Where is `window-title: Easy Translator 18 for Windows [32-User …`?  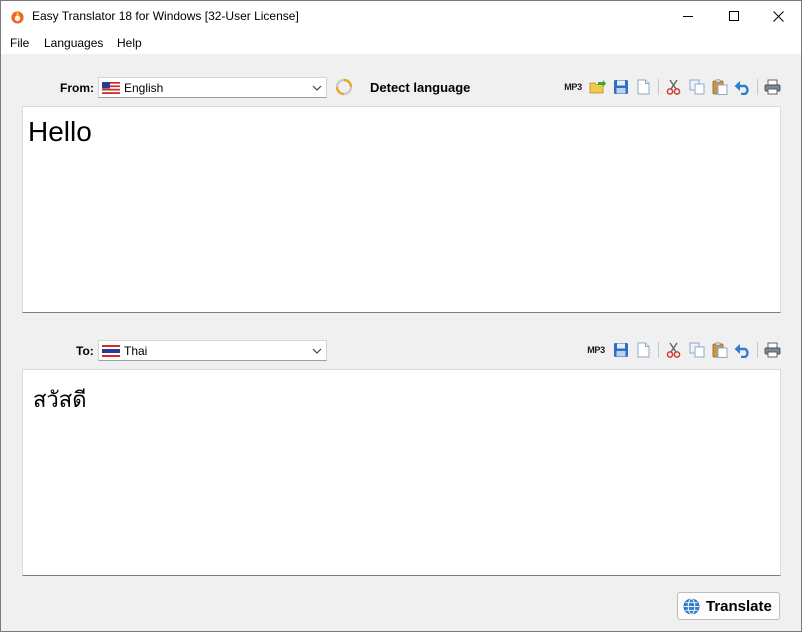
window-title: Easy Translator 18 for Windows [32-User … is located at coordinates (165, 16).